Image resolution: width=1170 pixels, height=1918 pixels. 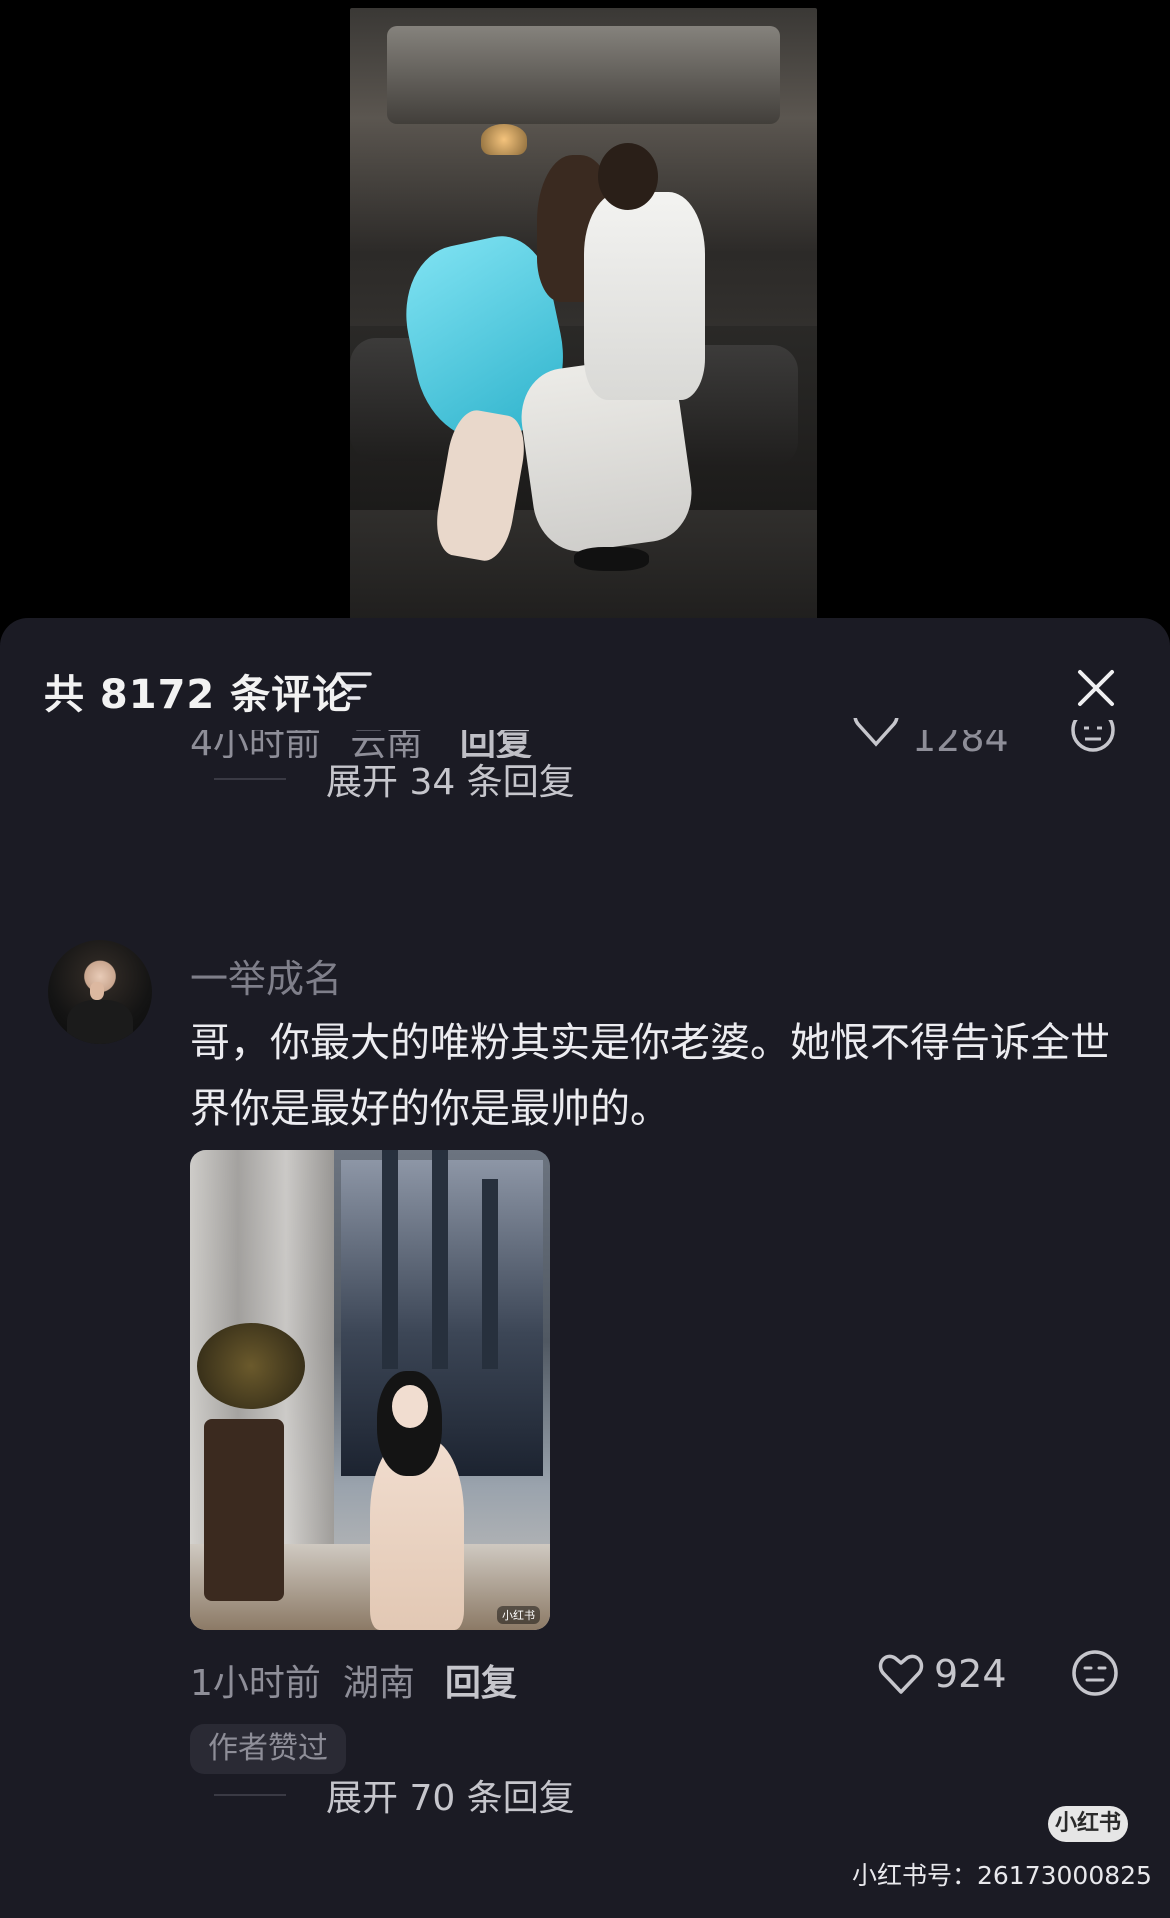 I want to click on post-photo, so click(x=583, y=314).